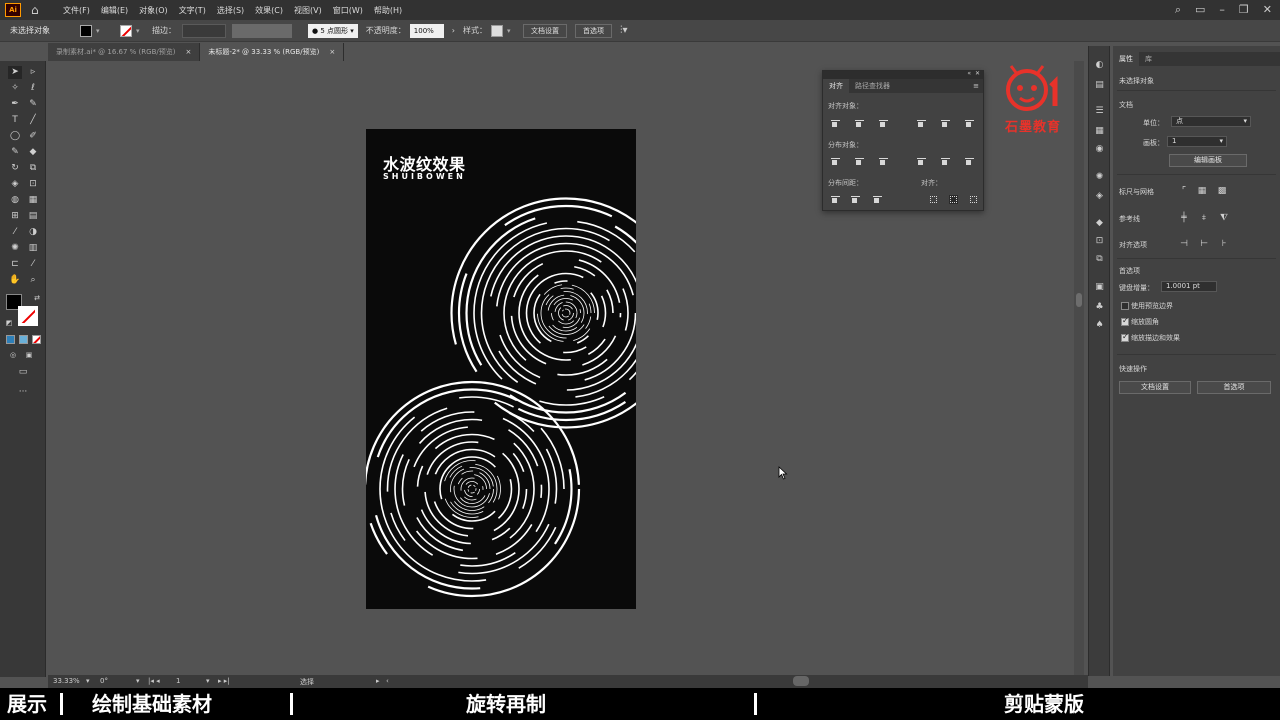 The width and height of the screenshot is (1280, 720). I want to click on chevron-right-icon: ›, so click(453, 30).